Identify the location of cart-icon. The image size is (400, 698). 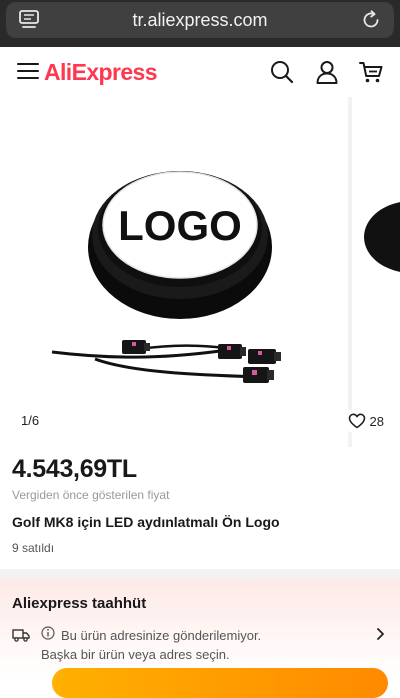
(371, 72).